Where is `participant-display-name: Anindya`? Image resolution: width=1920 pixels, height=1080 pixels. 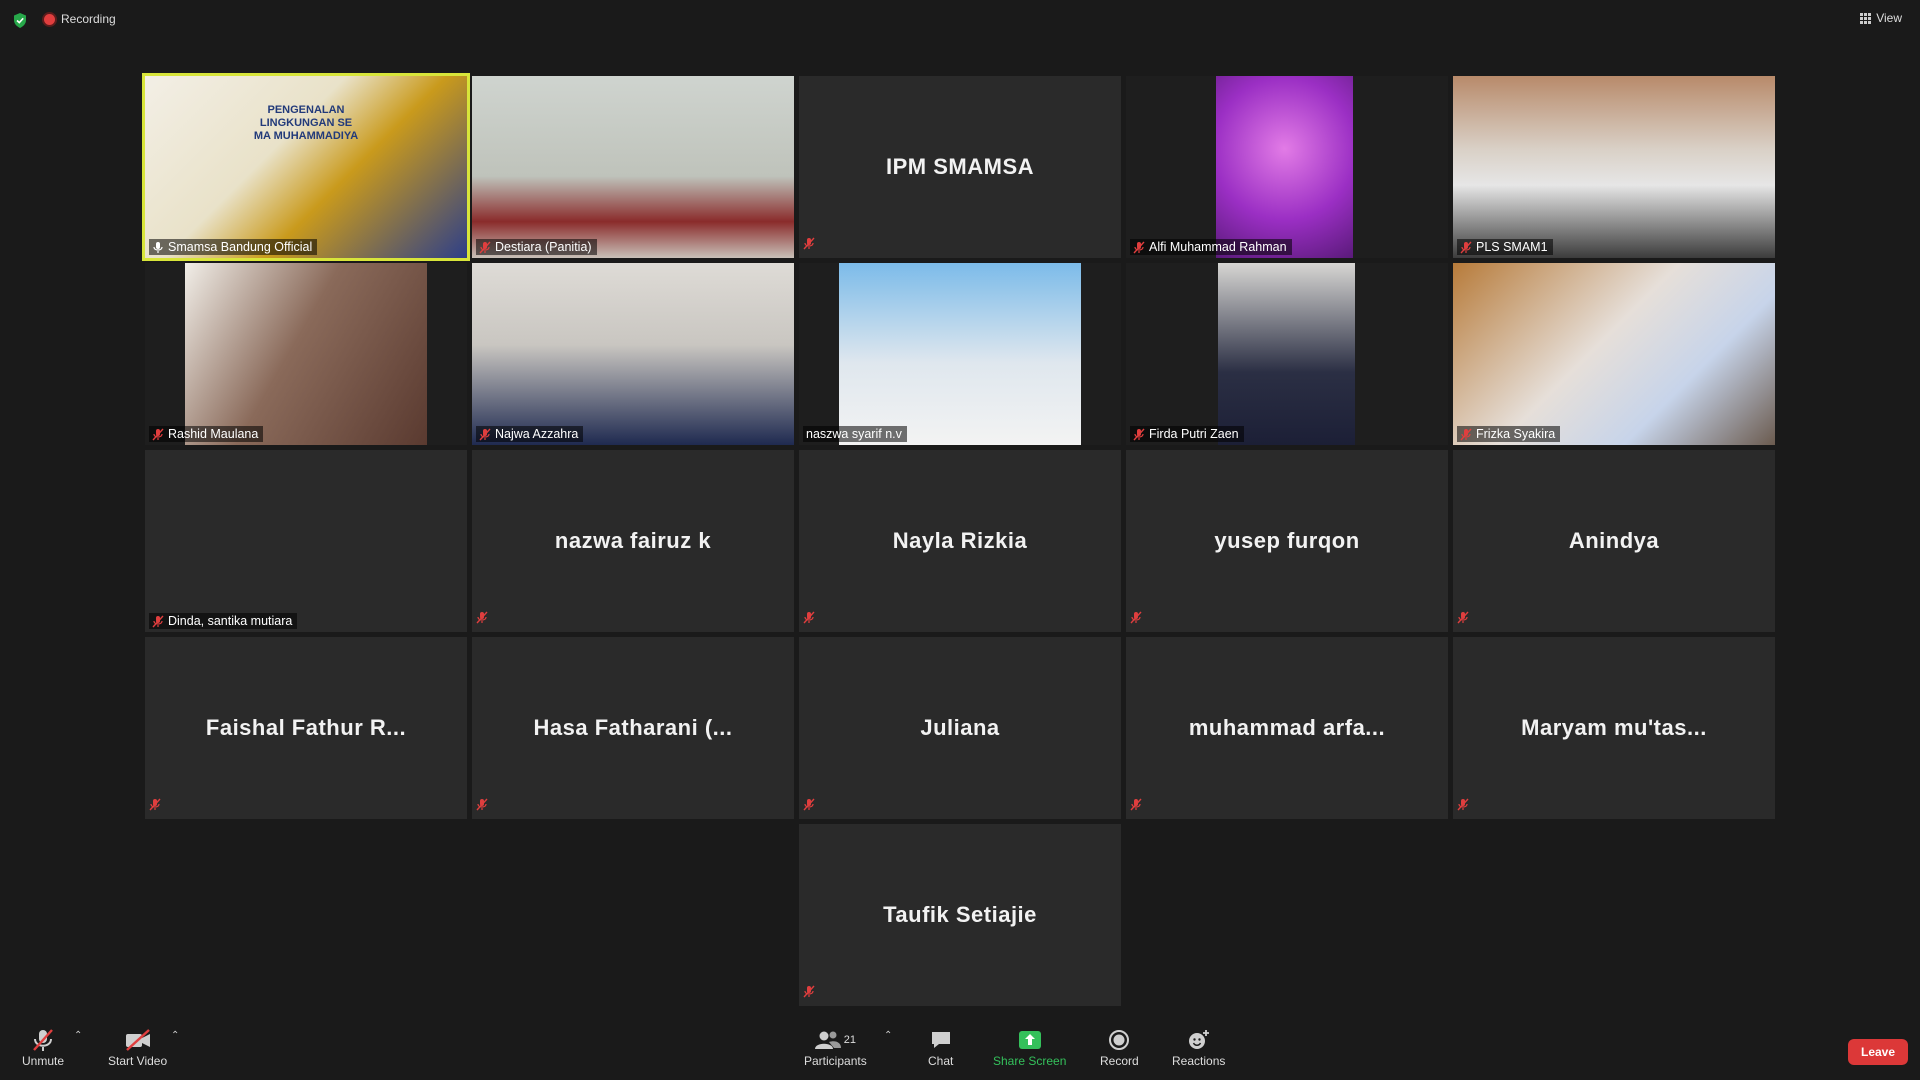 participant-display-name: Anindya is located at coordinates (1614, 540).